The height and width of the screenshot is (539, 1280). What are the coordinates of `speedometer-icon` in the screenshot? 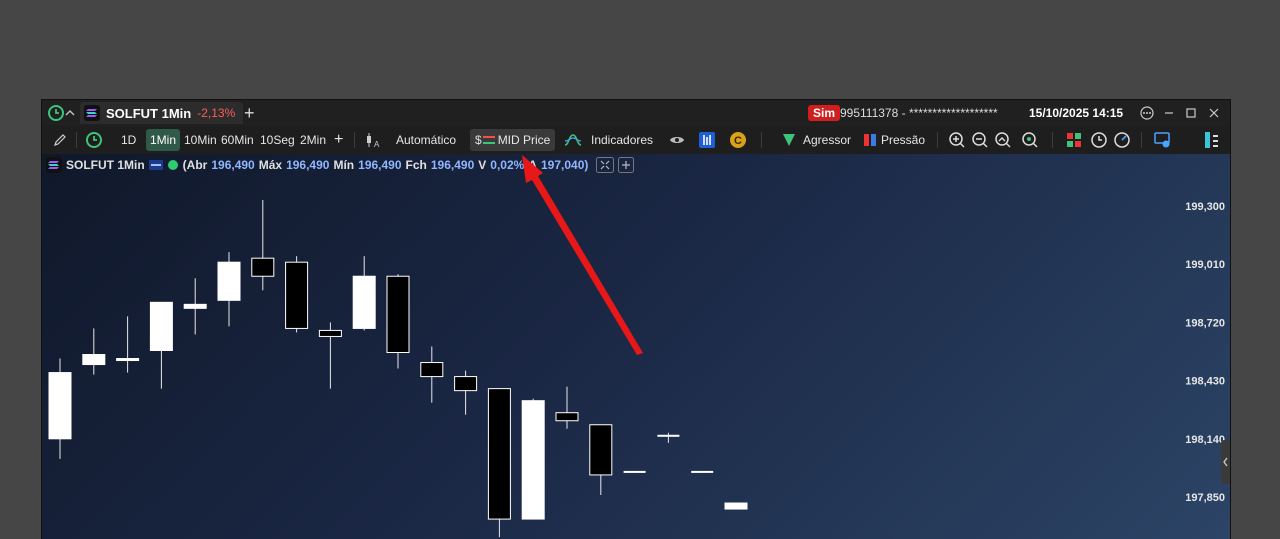 It's located at (1122, 140).